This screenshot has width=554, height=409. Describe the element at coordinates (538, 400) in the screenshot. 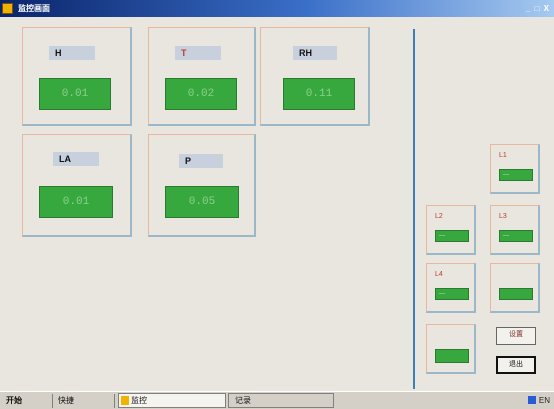

I see `system-tray: EN` at that location.